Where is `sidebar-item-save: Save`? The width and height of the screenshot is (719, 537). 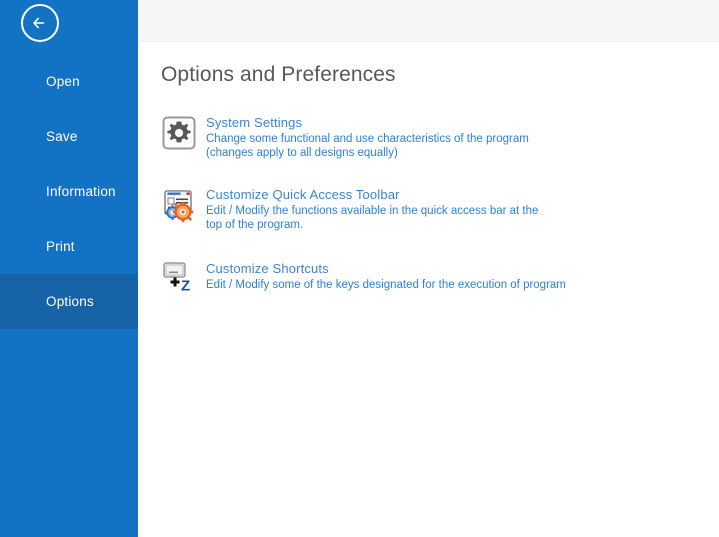 sidebar-item-save: Save is located at coordinates (69, 136).